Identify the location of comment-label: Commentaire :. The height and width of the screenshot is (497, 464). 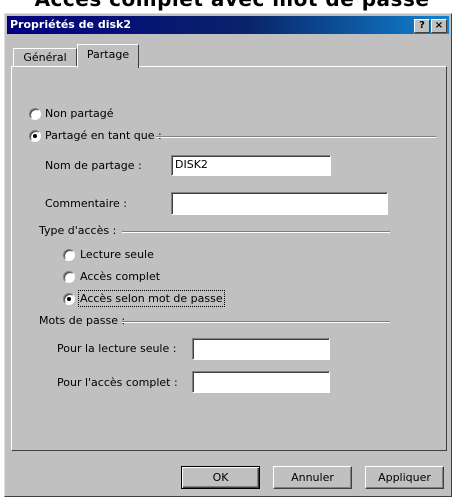
(86, 203).